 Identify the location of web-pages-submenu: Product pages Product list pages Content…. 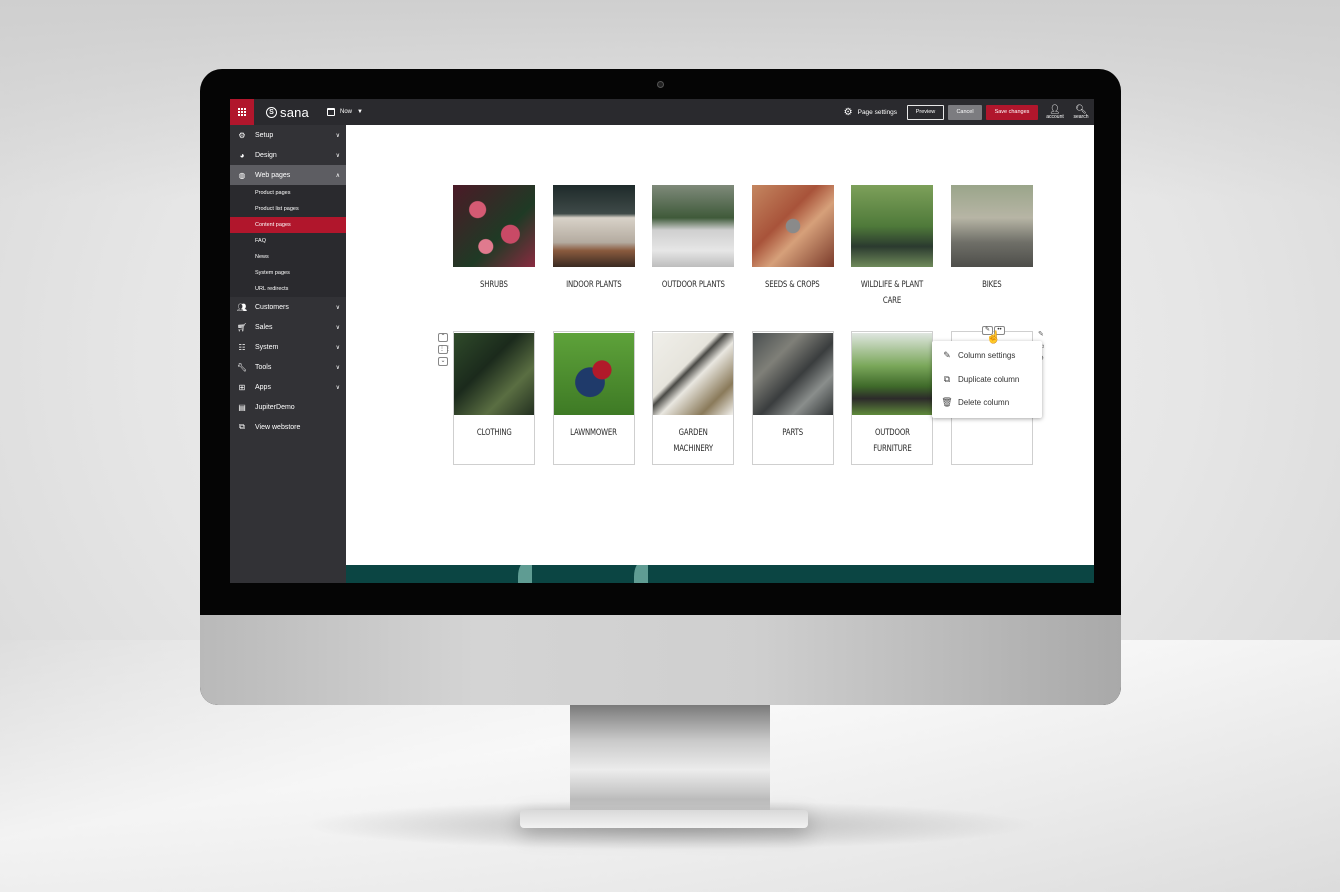
(288, 241).